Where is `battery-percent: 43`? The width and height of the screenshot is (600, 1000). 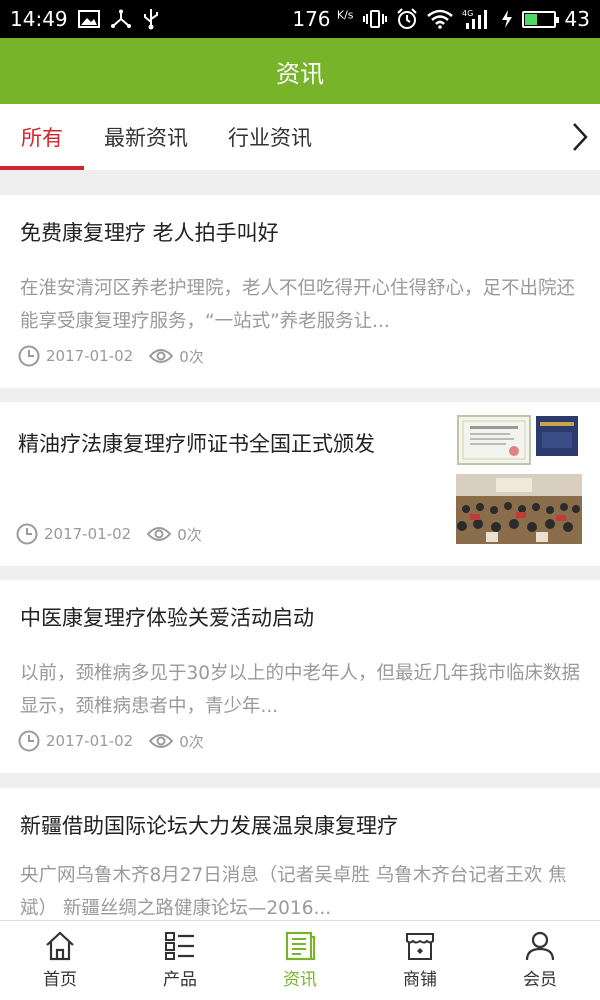
battery-percent: 43 is located at coordinates (577, 19).